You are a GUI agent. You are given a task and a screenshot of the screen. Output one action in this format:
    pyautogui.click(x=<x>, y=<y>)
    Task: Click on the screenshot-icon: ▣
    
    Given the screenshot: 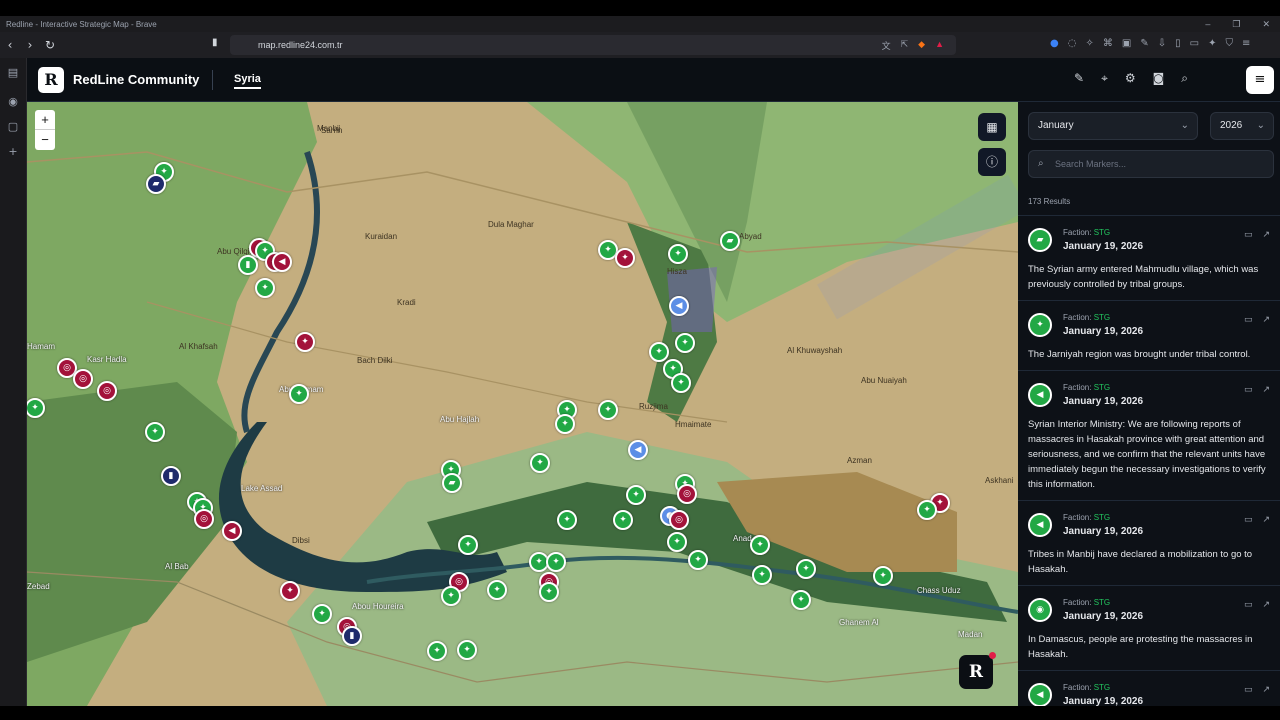 What is the action you would take?
    pyautogui.click(x=1126, y=43)
    